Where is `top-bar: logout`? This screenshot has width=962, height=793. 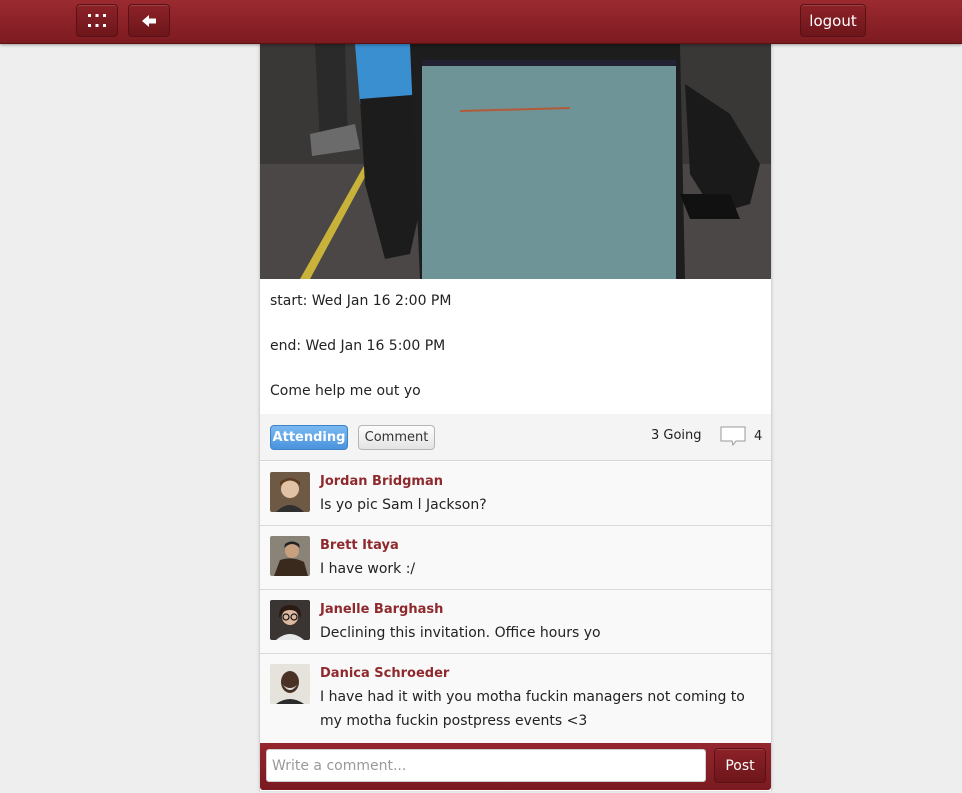
top-bar: logout is located at coordinates (481, 22).